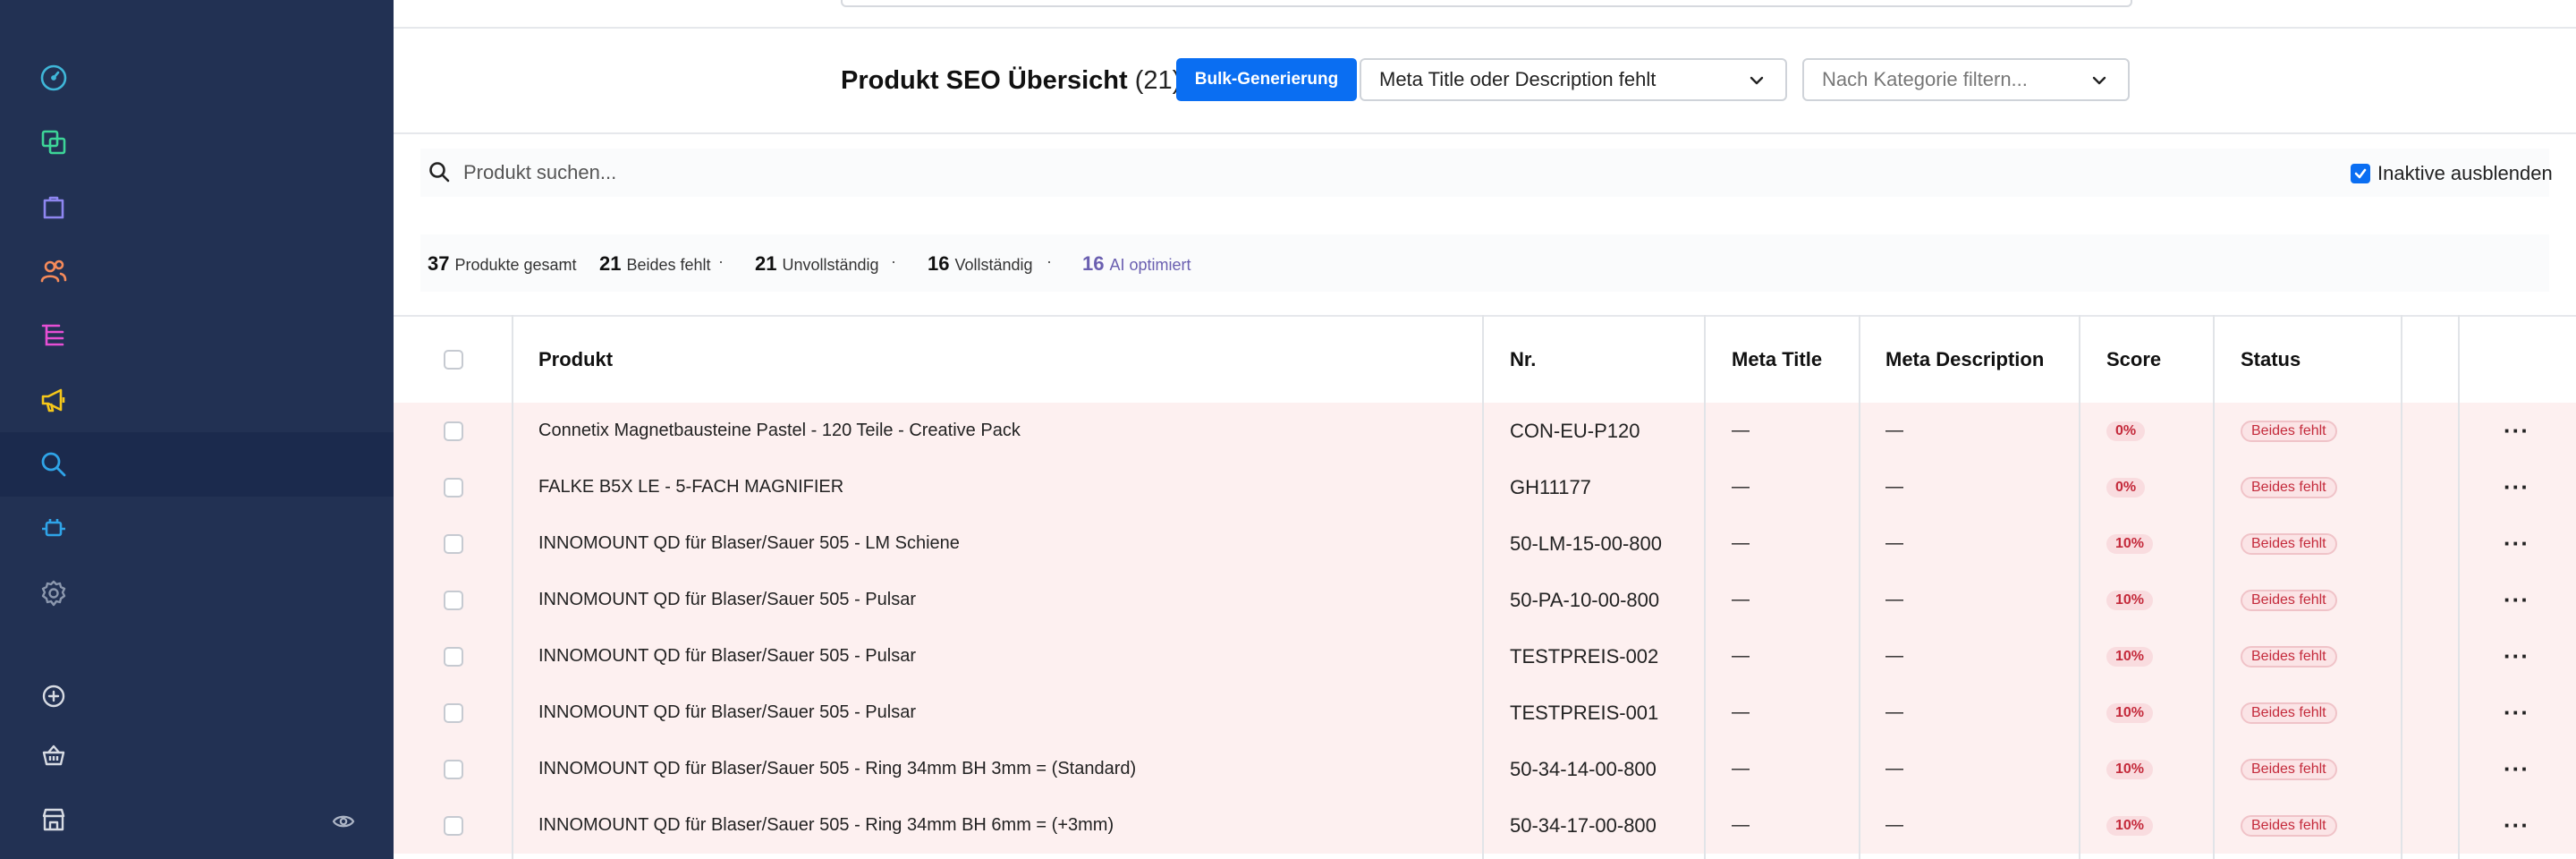  Describe the element at coordinates (1523, 360) in the screenshot. I see `col-header-nr: Nr.` at that location.